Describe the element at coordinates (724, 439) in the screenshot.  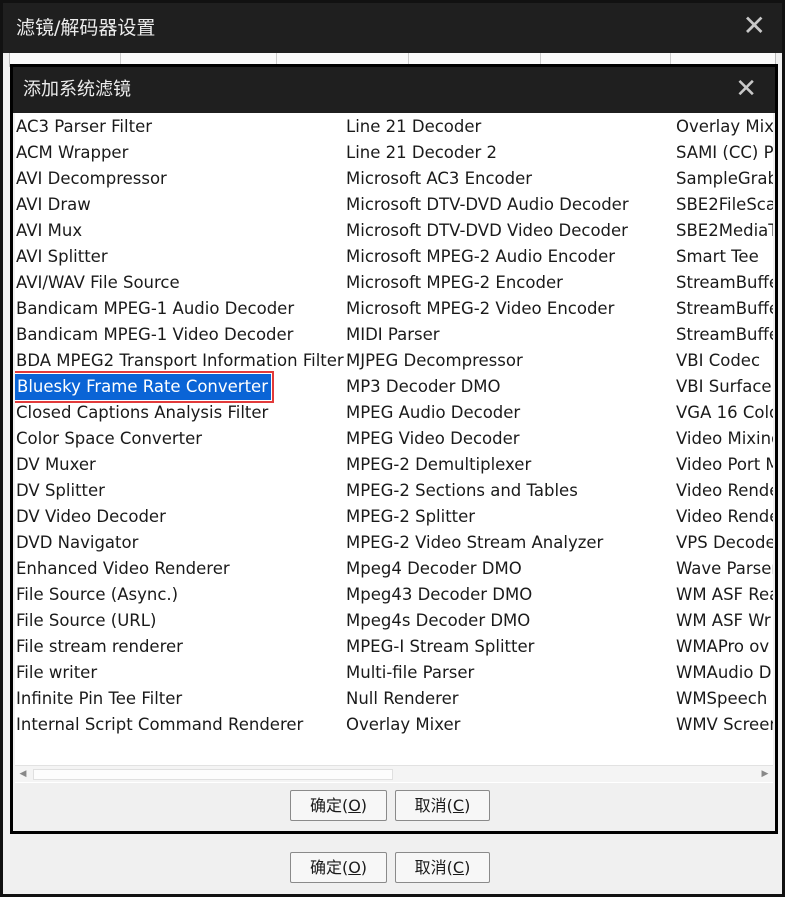
I see `filter-list-item: Video Mixing` at that location.